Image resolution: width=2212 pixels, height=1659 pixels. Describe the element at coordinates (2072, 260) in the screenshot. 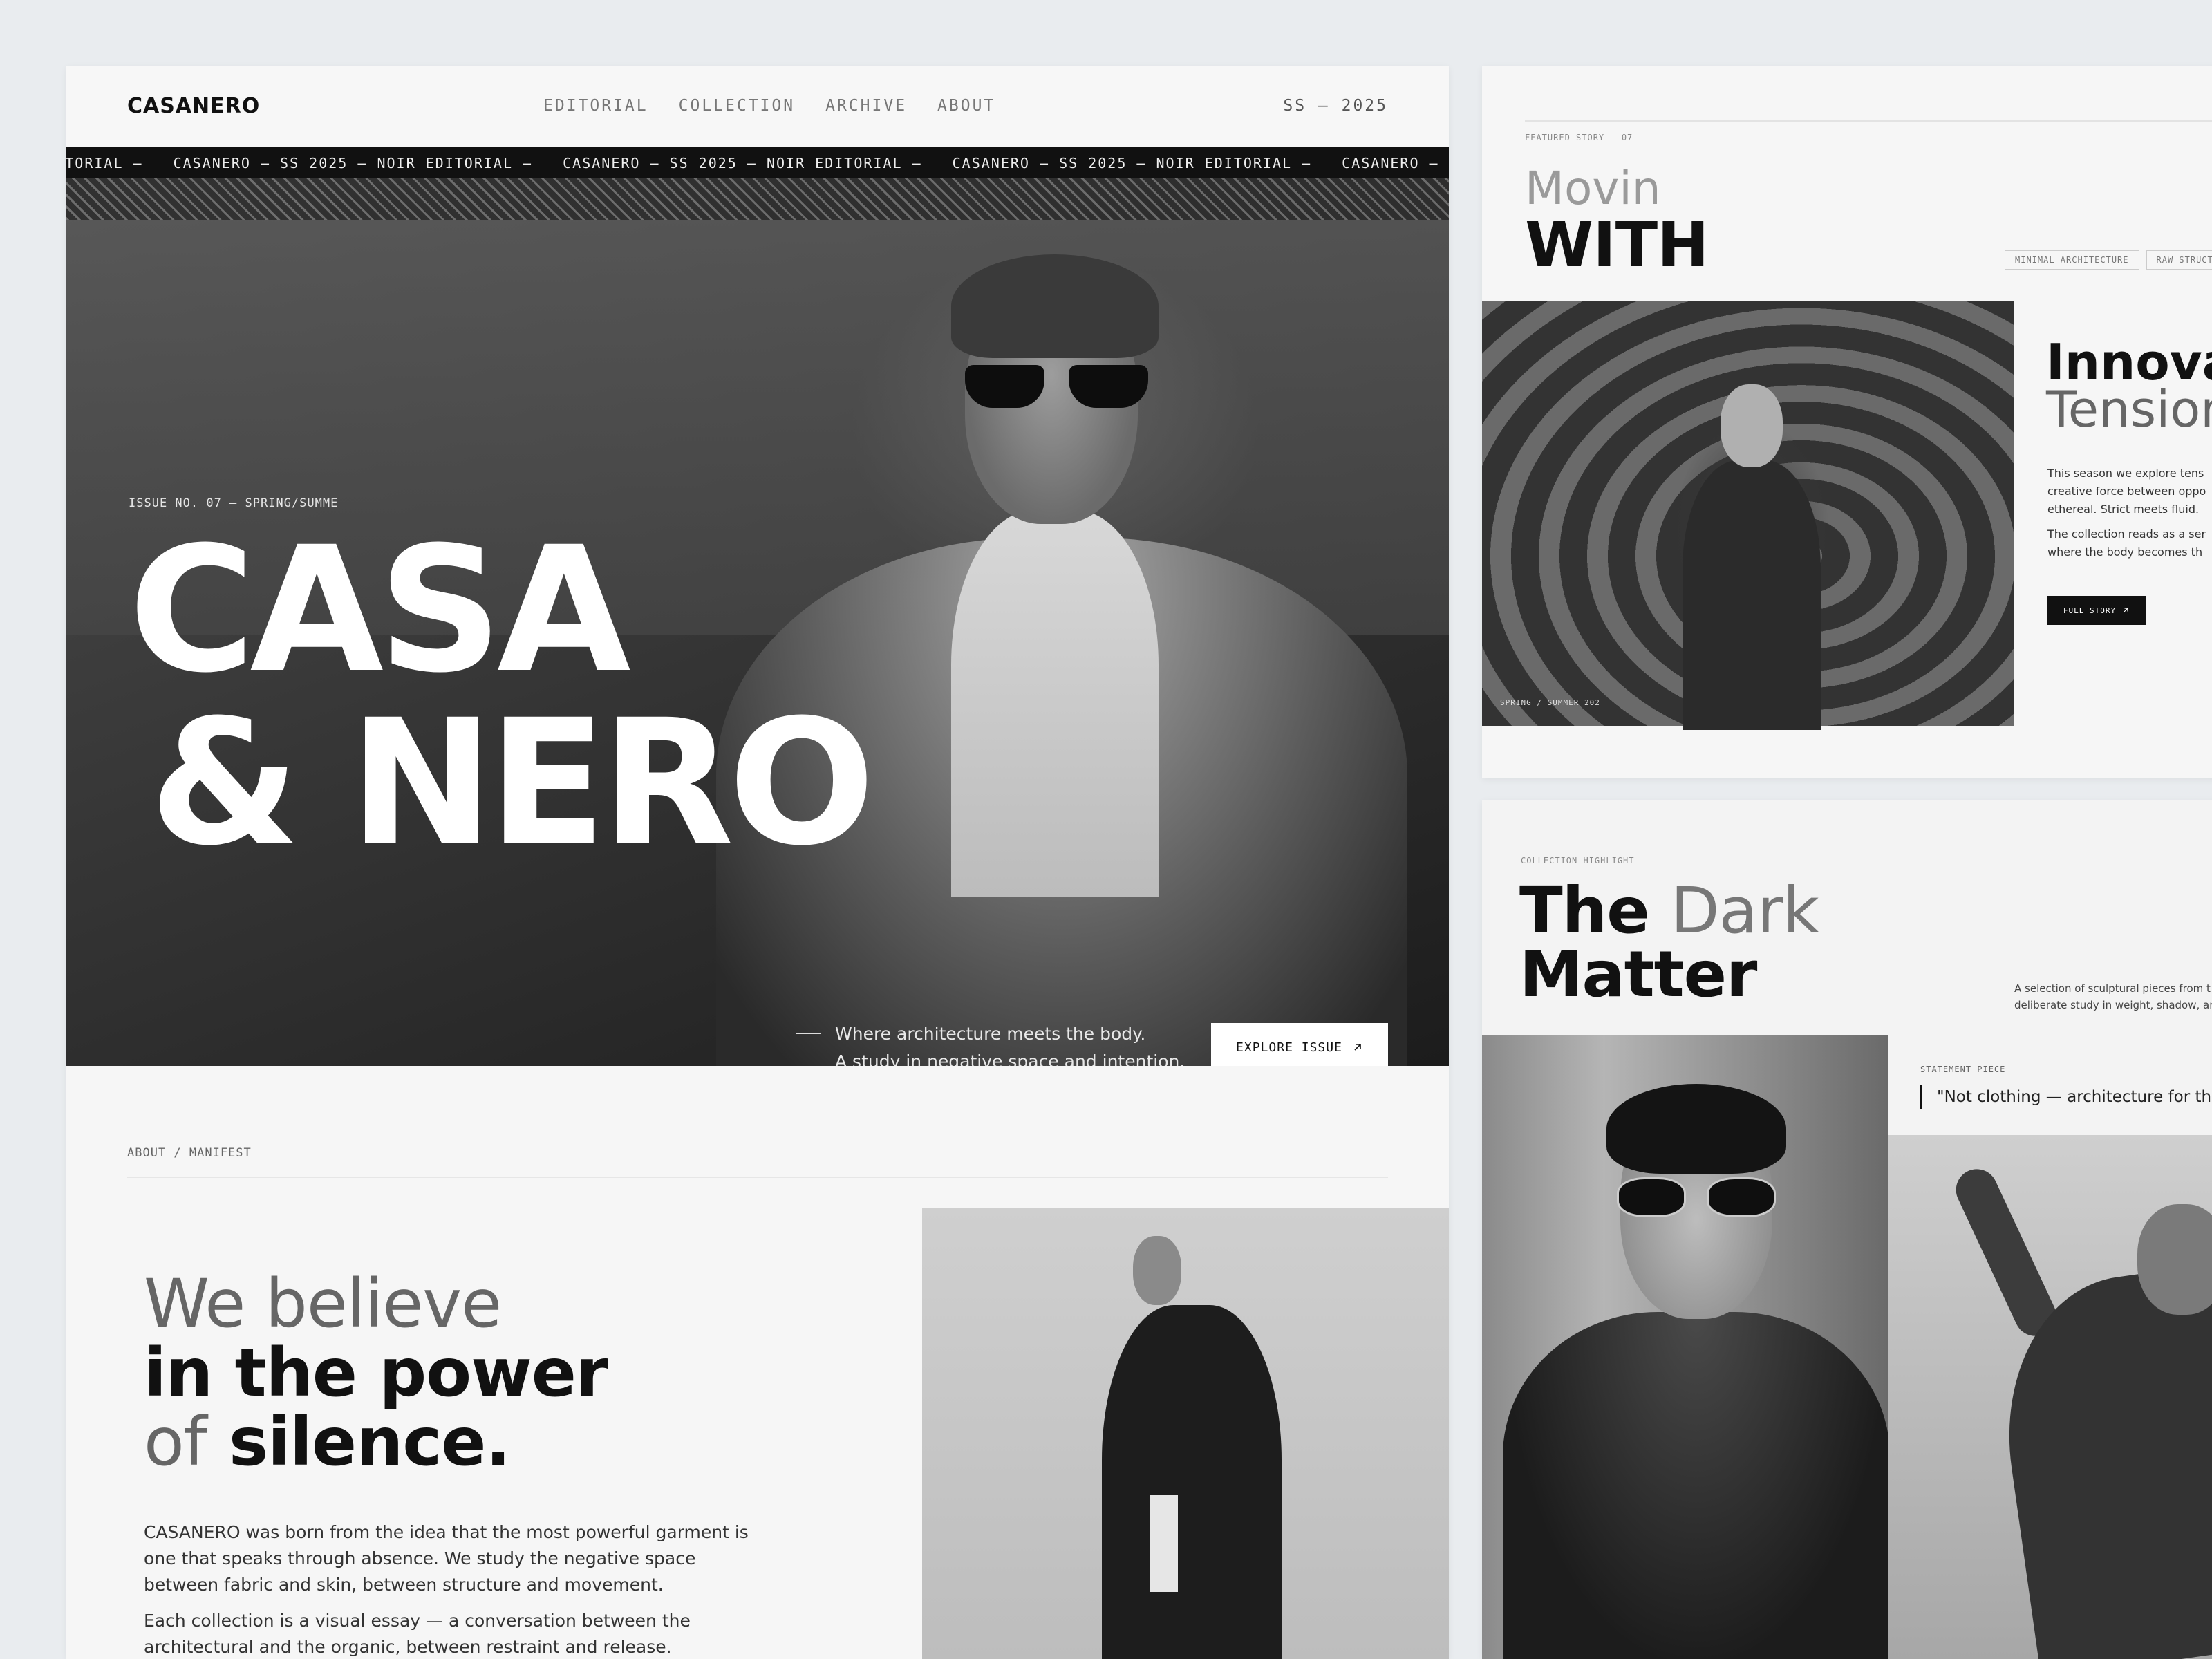

I see `tag-chip: MINIMAL ARCHITECTURE` at that location.